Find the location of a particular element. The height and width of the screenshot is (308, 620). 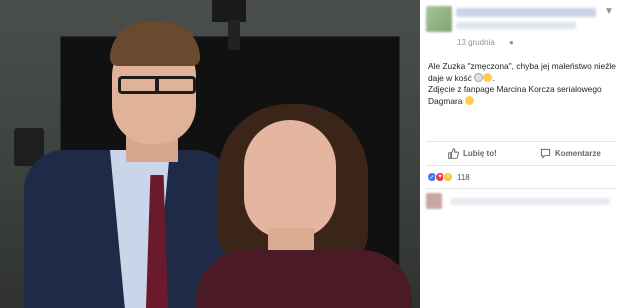

author-subtitle-blurred is located at coordinates (516, 25).